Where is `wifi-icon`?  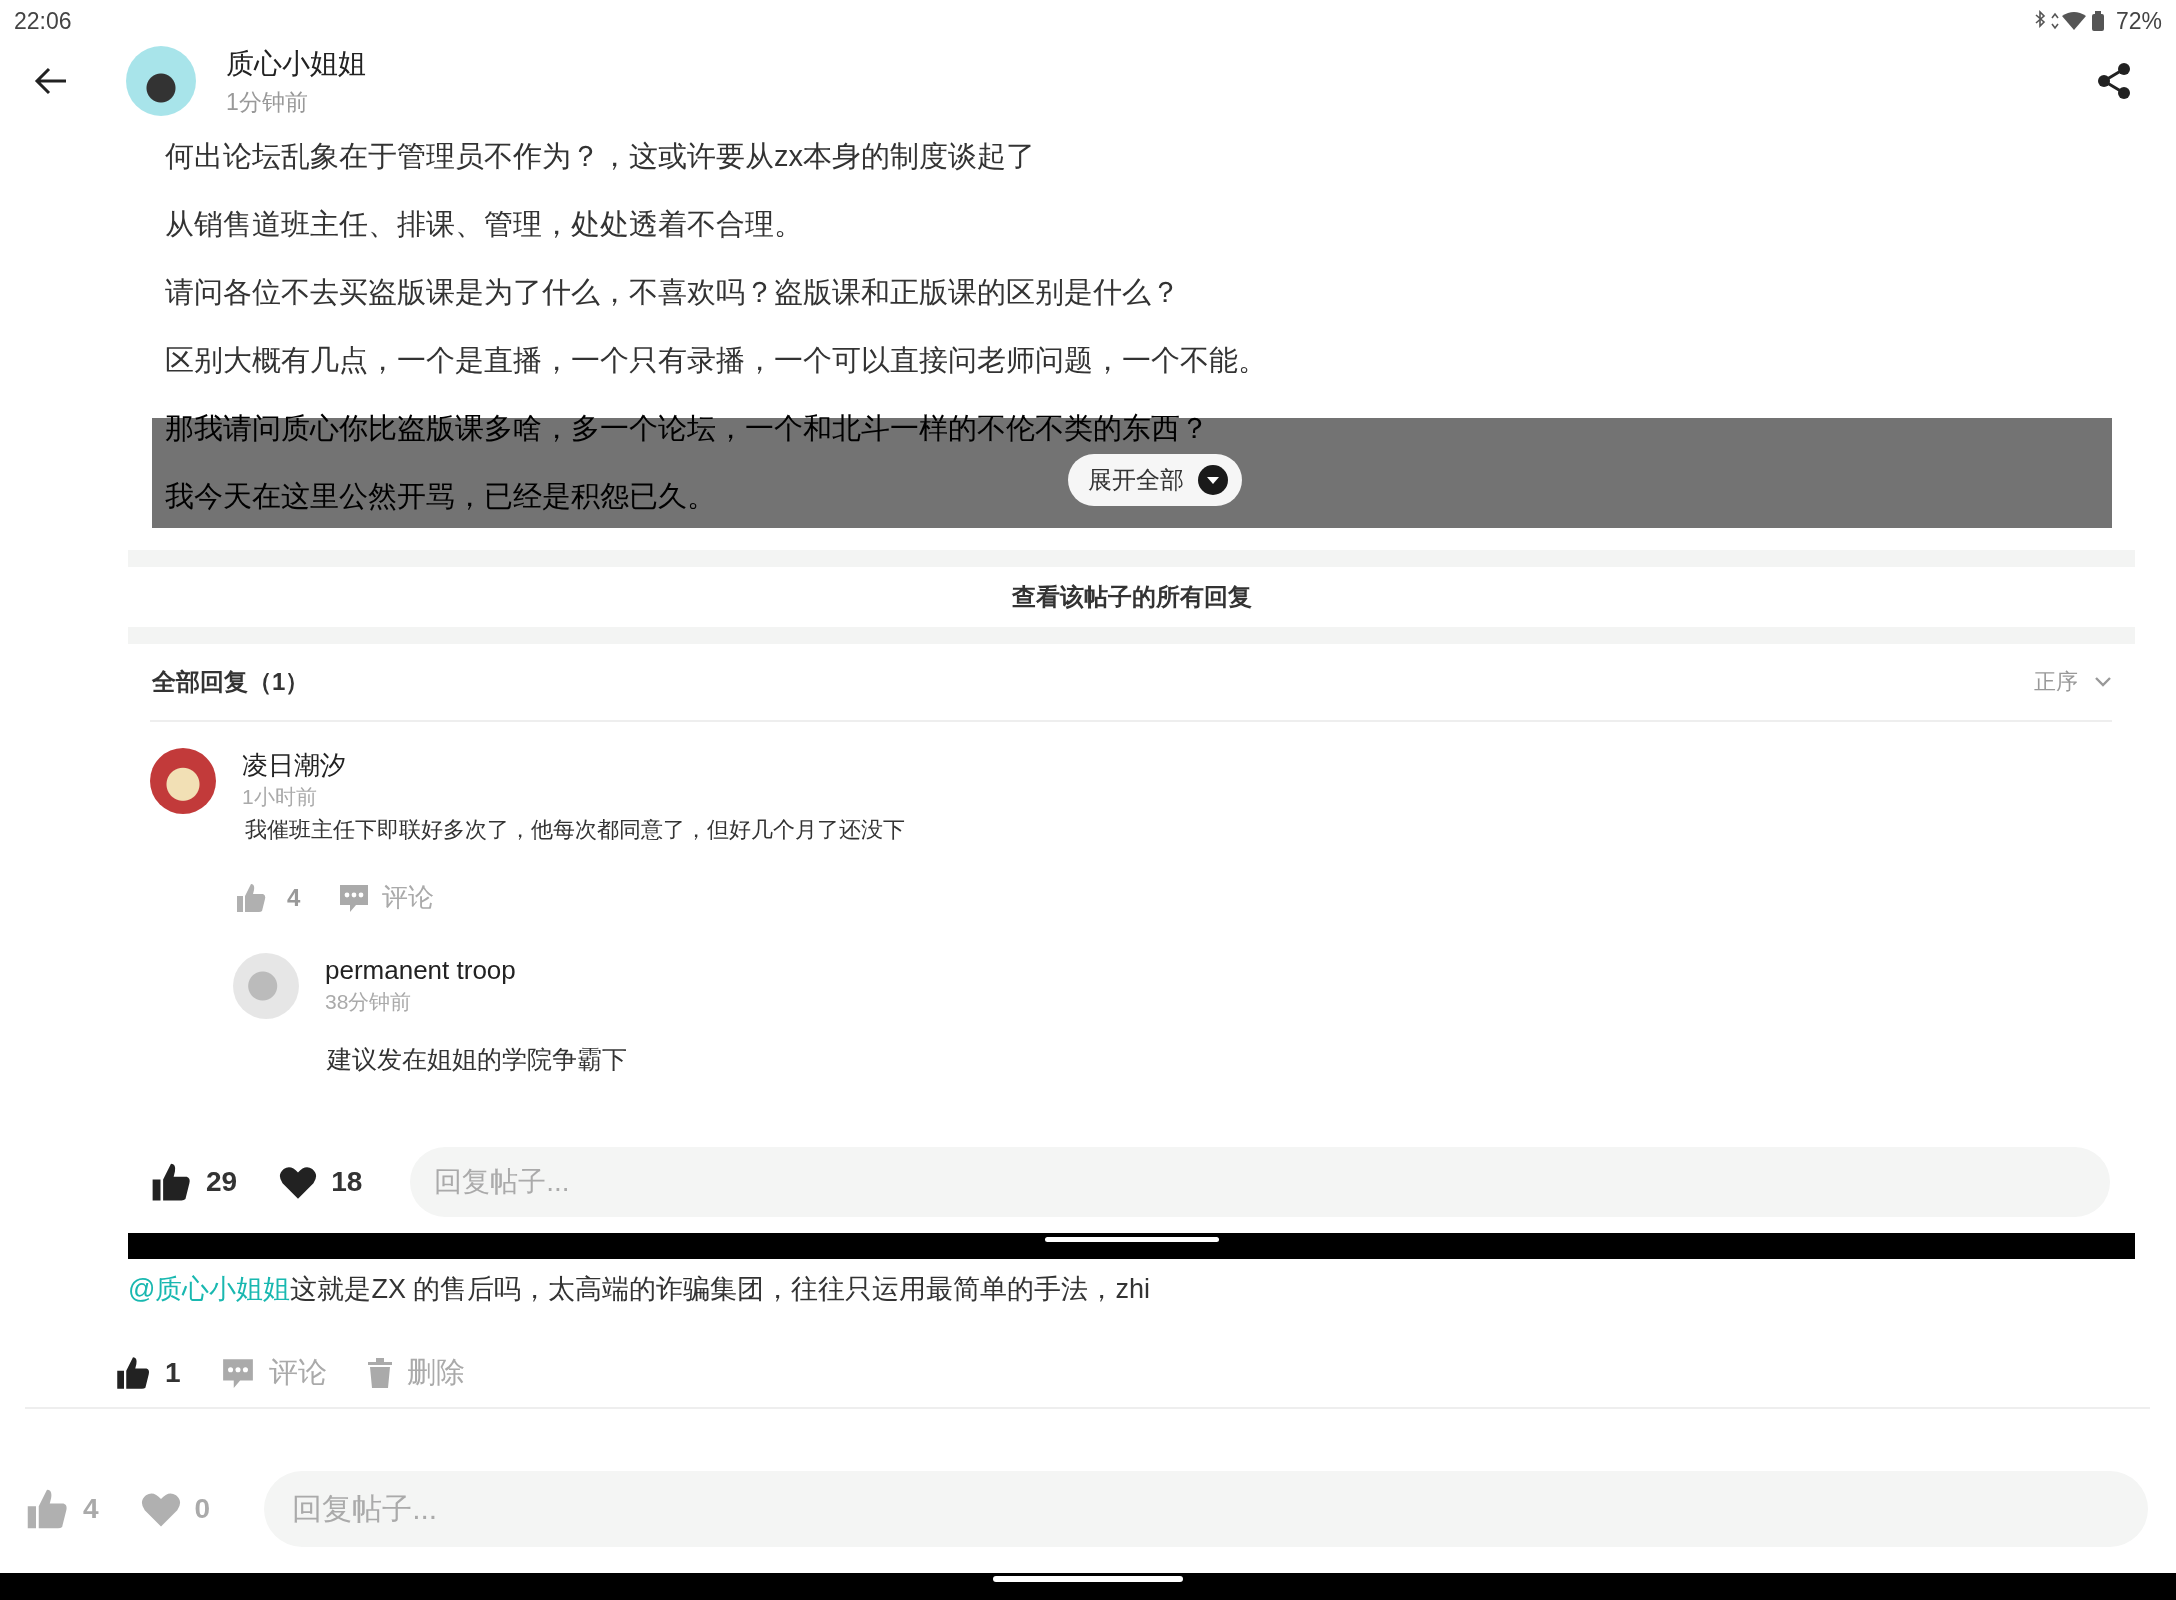
wifi-icon is located at coordinates (2073, 21).